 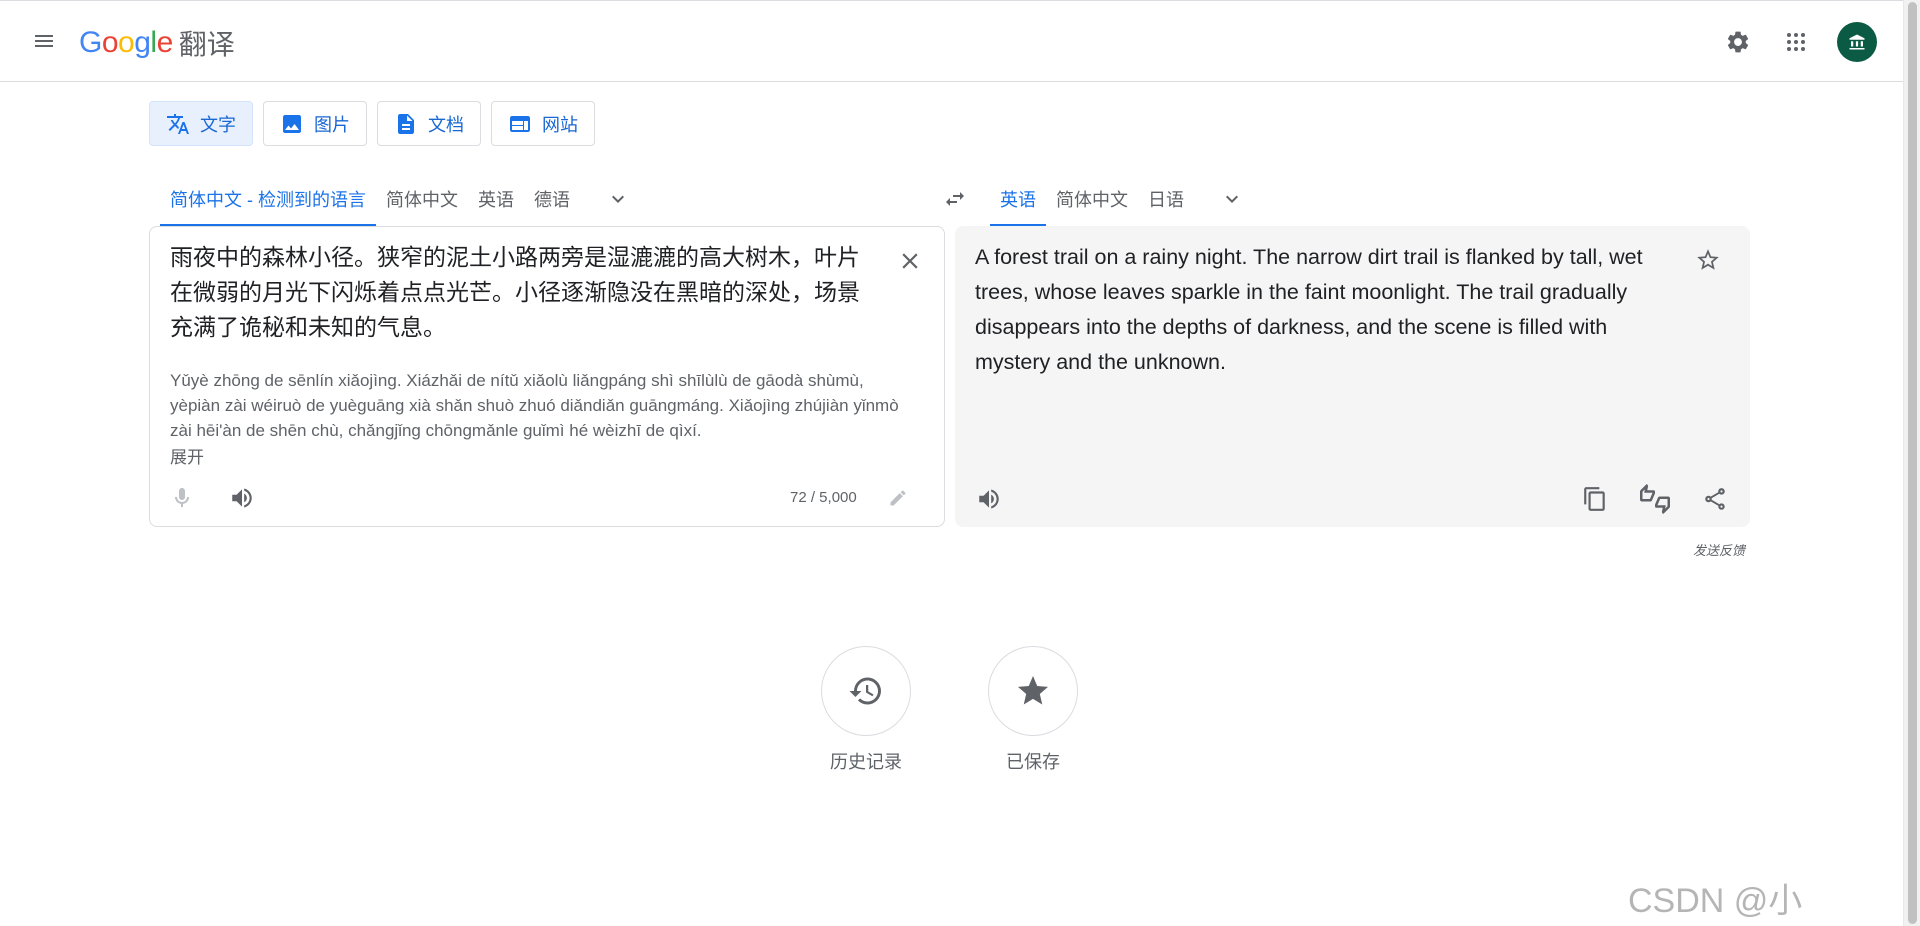 What do you see at coordinates (1715, 901) in the screenshot?
I see `csdn-watermark: CSDN @小` at bounding box center [1715, 901].